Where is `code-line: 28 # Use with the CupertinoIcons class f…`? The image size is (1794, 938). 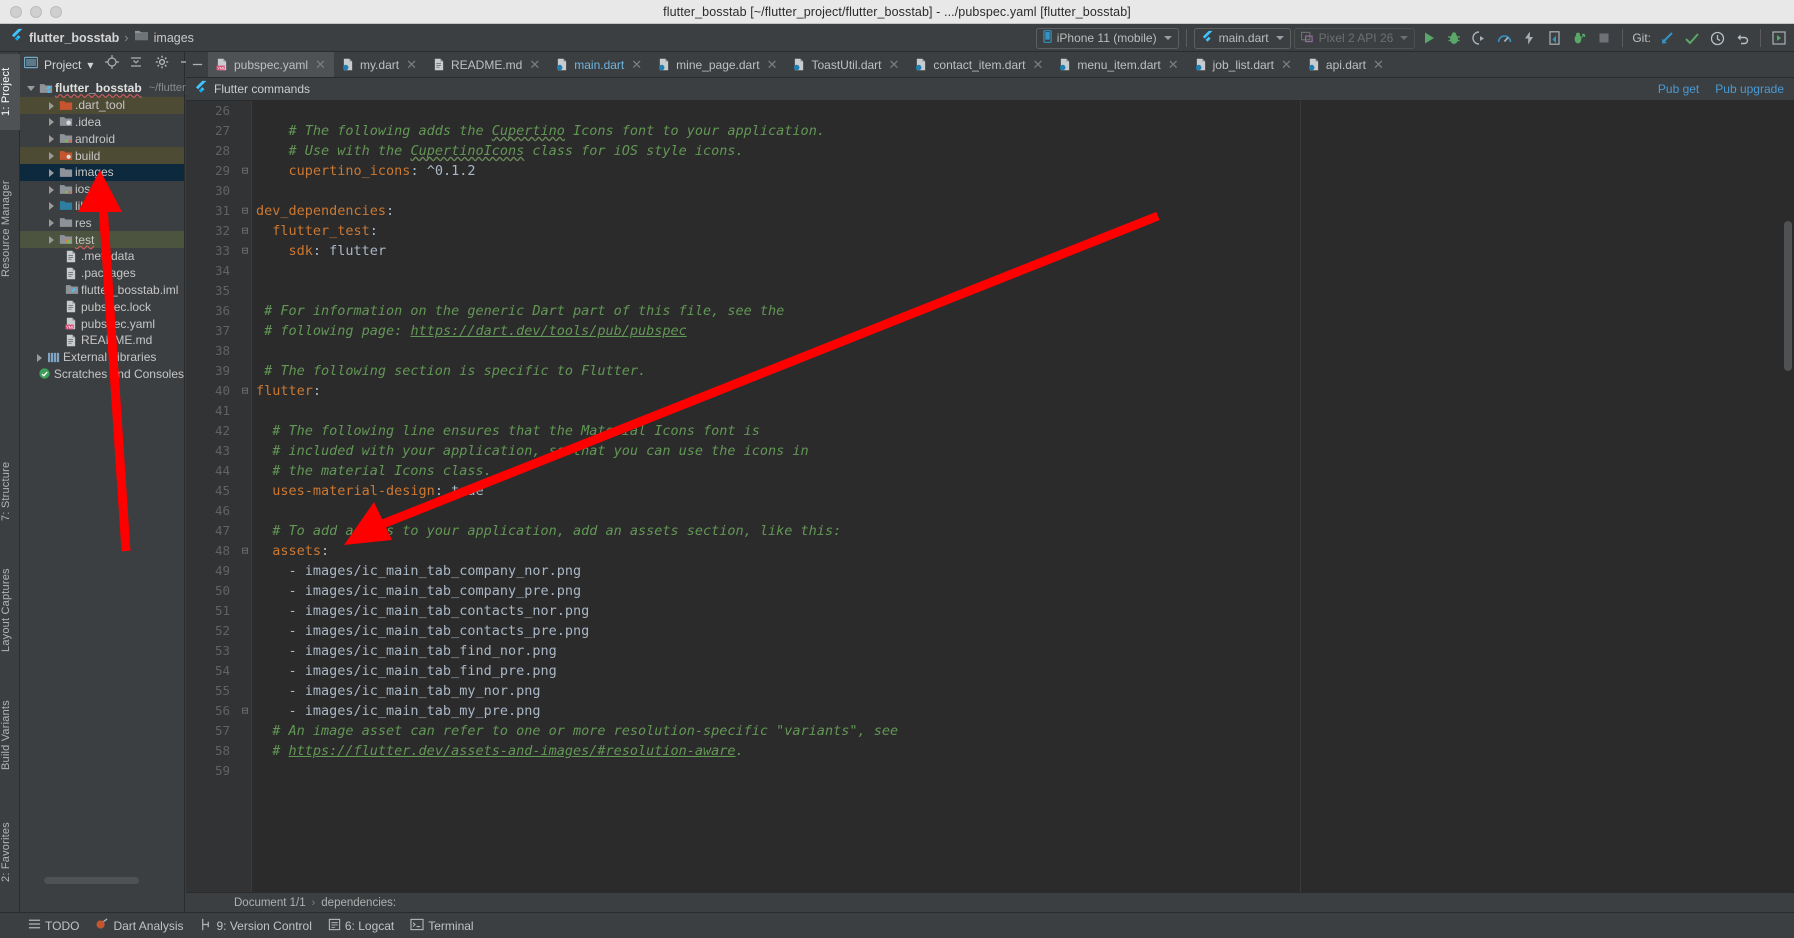 code-line: 28 # Use with the CupertinoIcons class f… is located at coordinates (990, 151).